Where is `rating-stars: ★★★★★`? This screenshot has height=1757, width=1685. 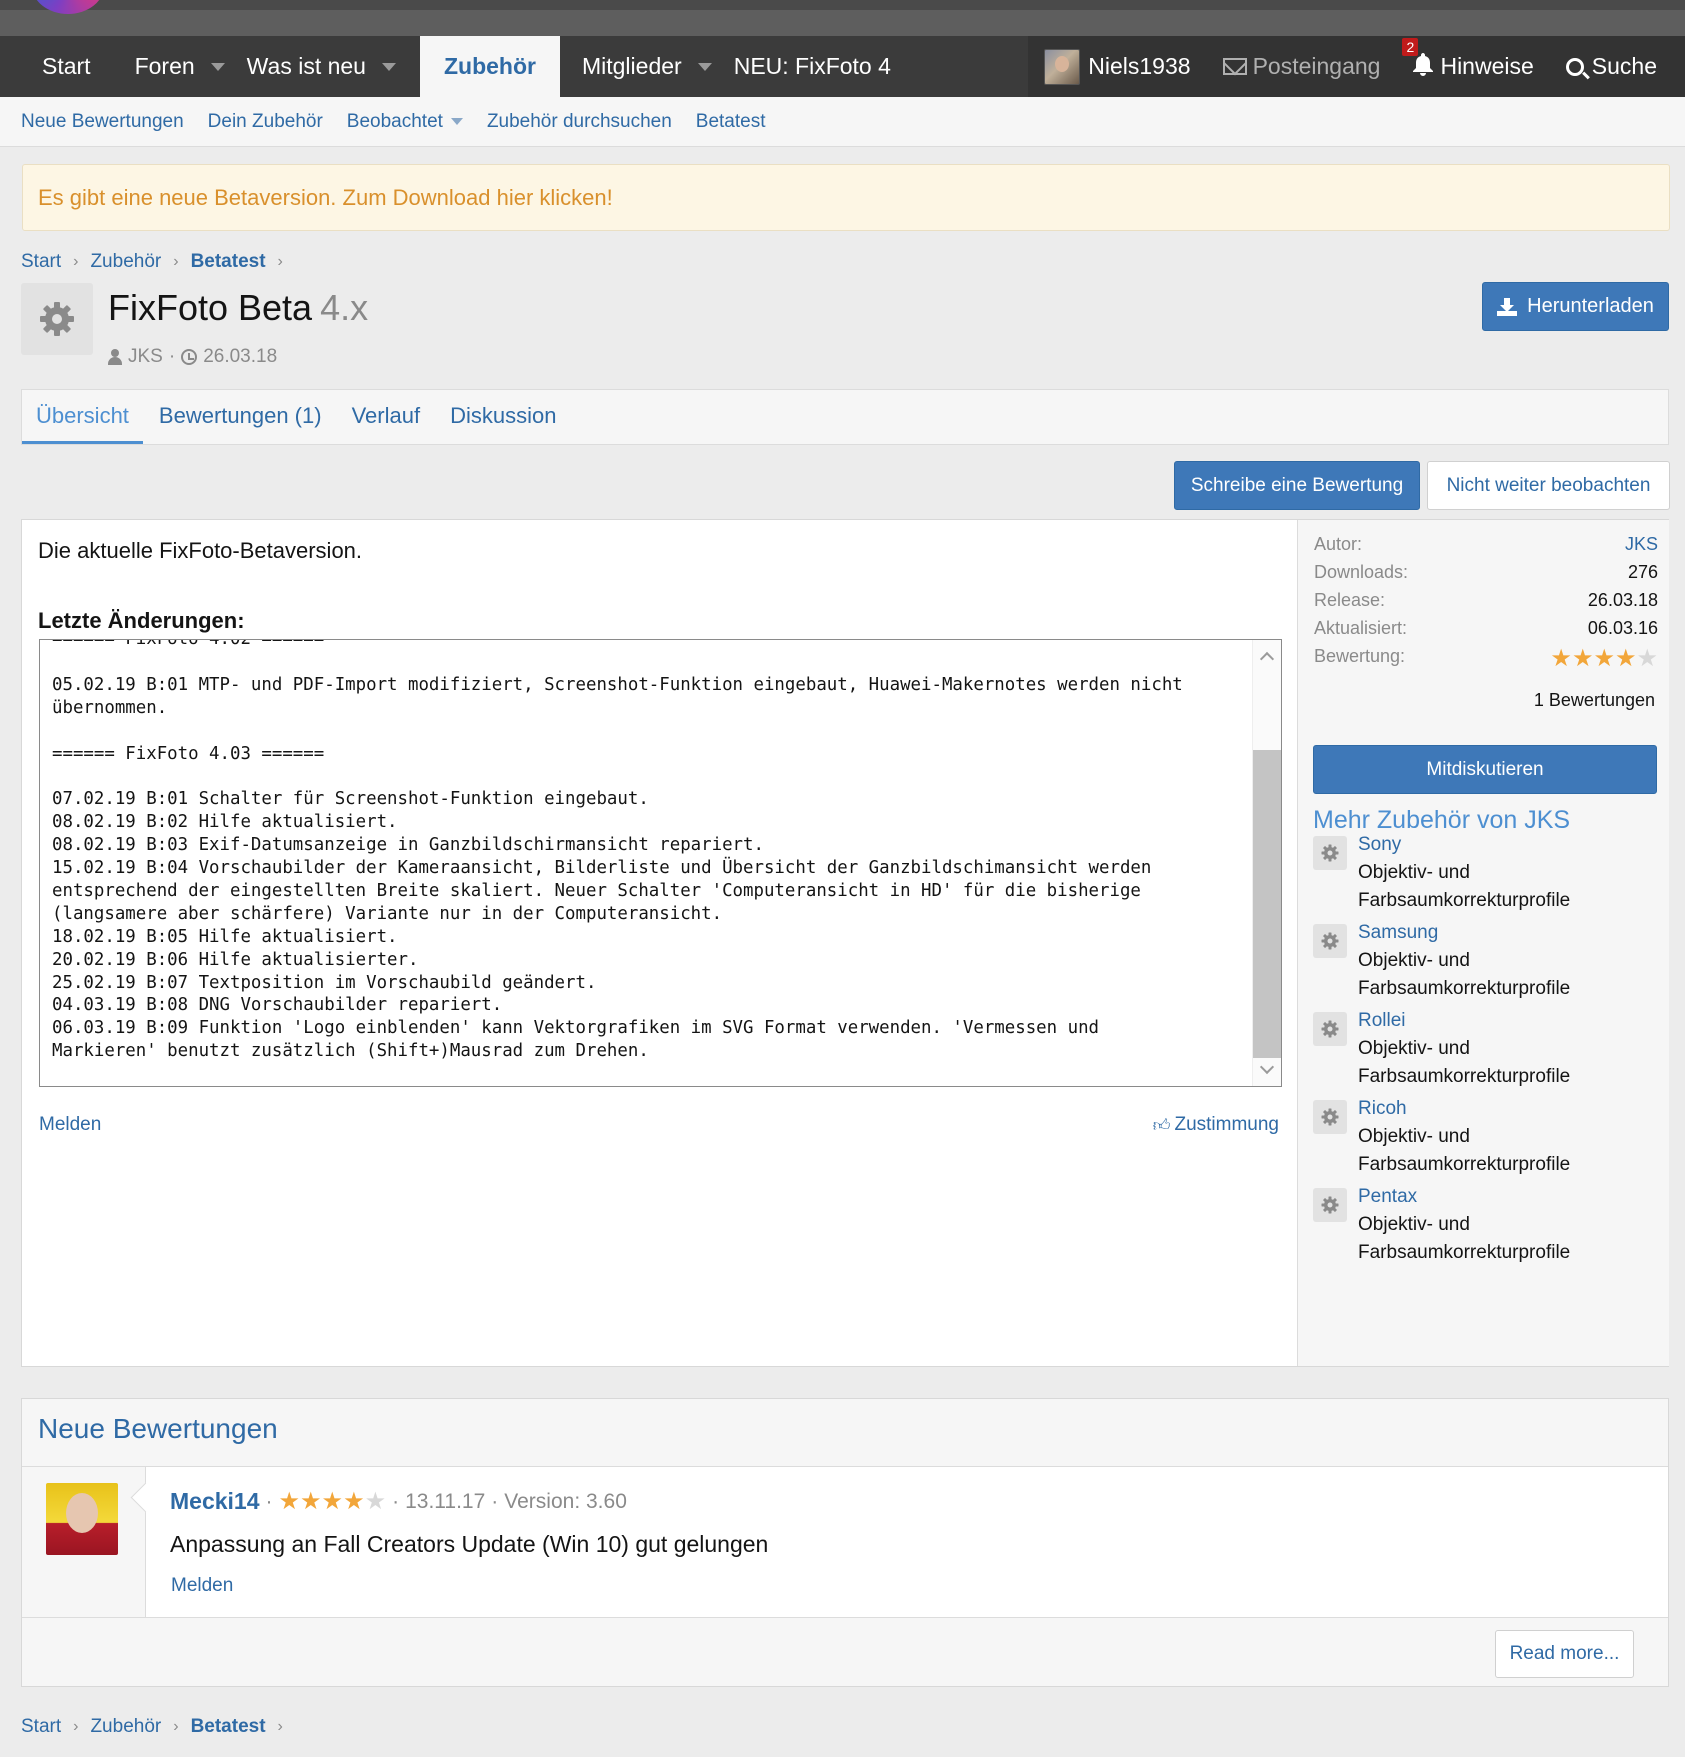
rating-stars: ★★★★★ is located at coordinates (1604, 658).